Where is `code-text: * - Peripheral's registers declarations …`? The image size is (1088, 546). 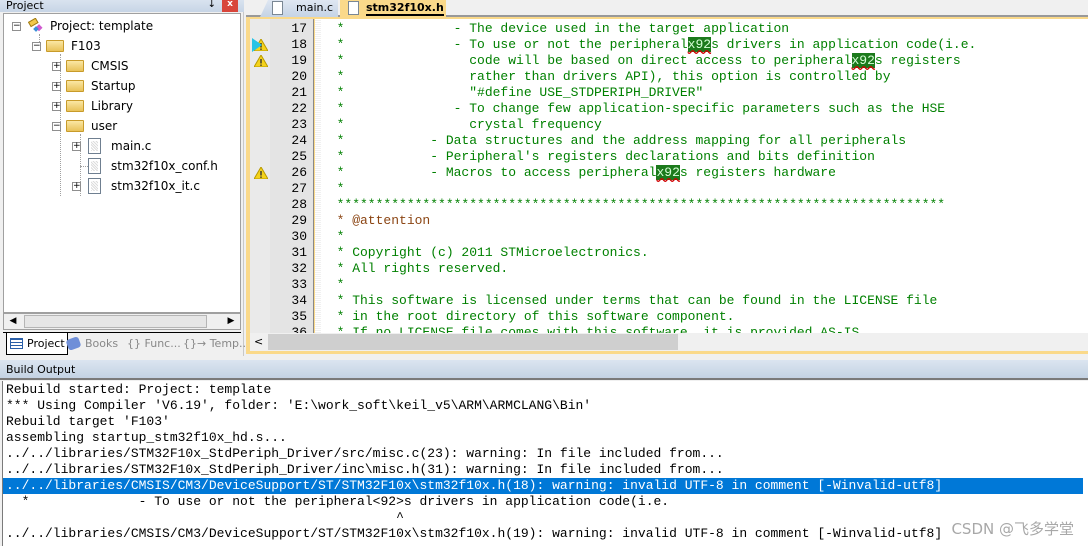
code-text: * - Peripheral's registers declarations … is located at coordinates (598, 156).